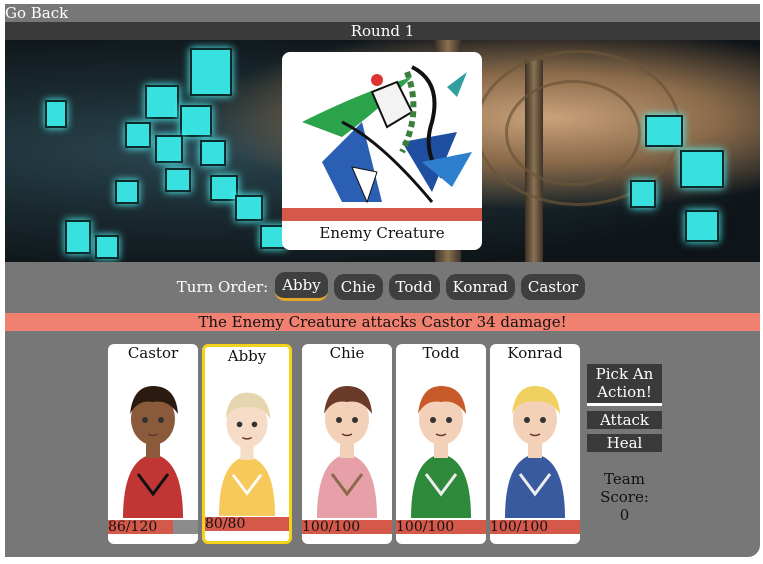  I want to click on party-member-name: Todd, so click(441, 353).